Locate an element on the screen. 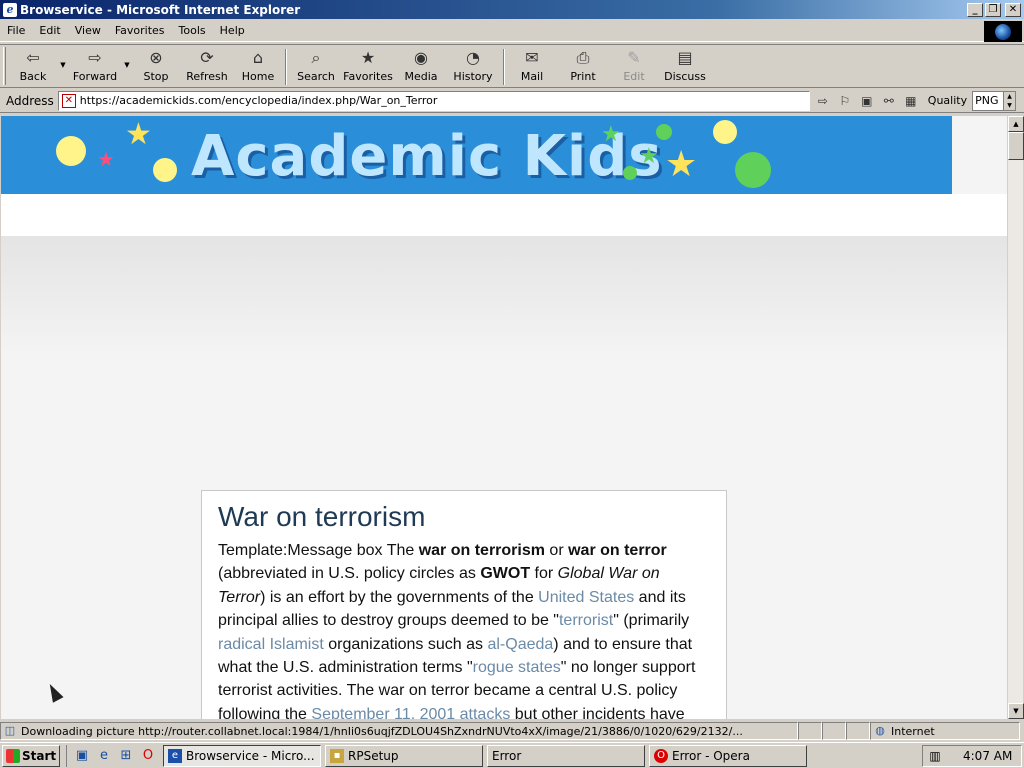  forward-dropdown-button: ▼ is located at coordinates (127, 57).